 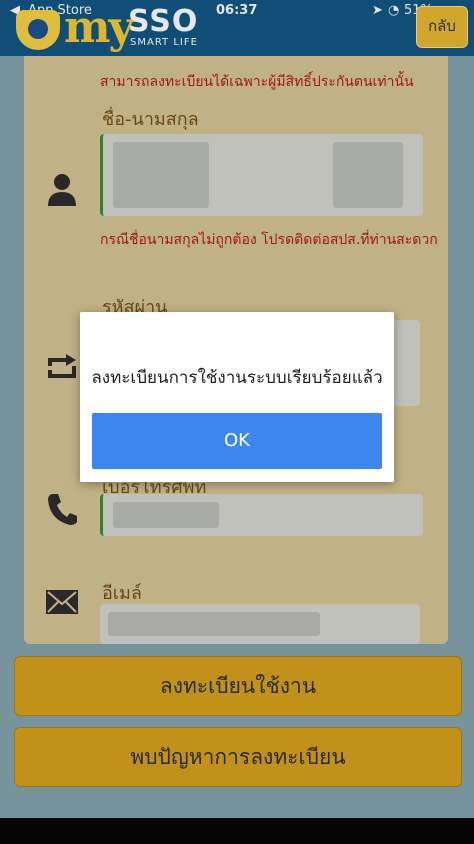 I want to click on ok-button: OK, so click(x=237, y=441).